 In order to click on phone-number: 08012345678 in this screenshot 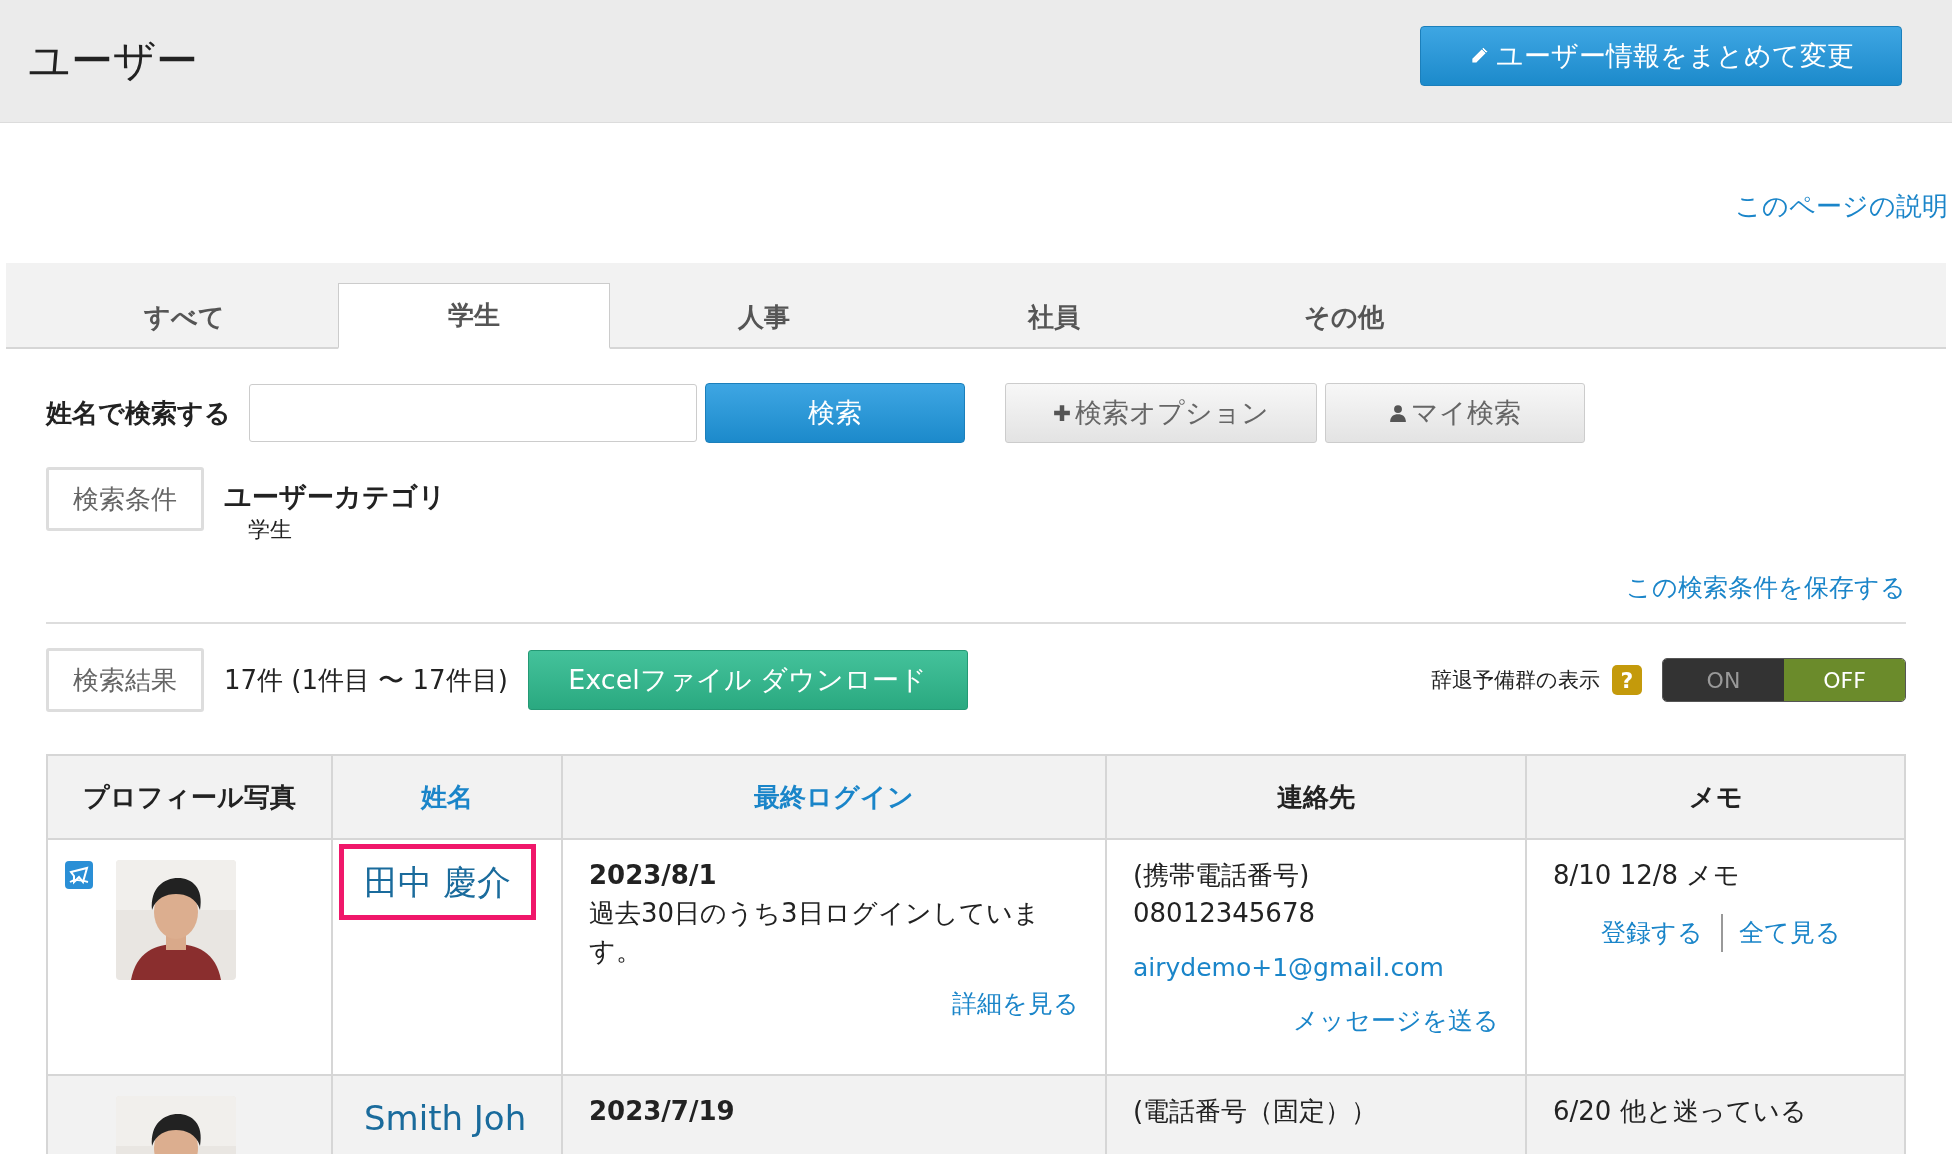, I will do `click(1224, 913)`.